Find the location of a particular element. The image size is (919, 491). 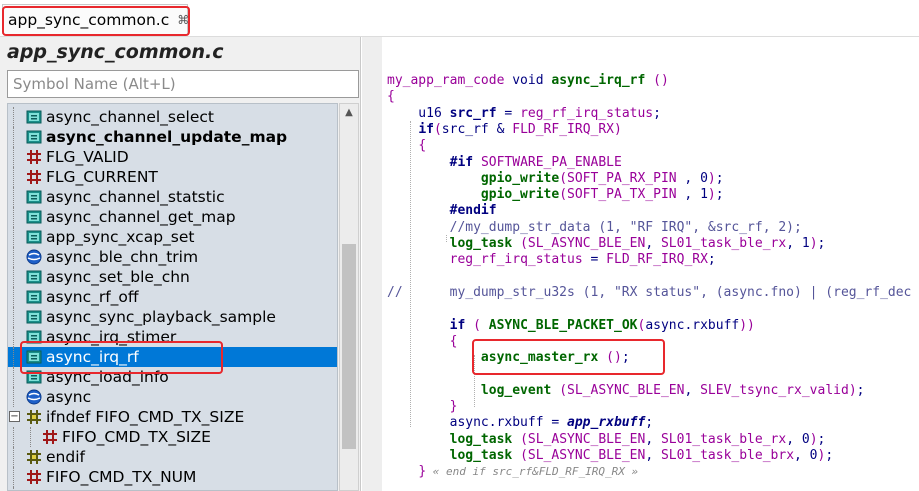

code-token: #if is located at coordinates (465, 162).